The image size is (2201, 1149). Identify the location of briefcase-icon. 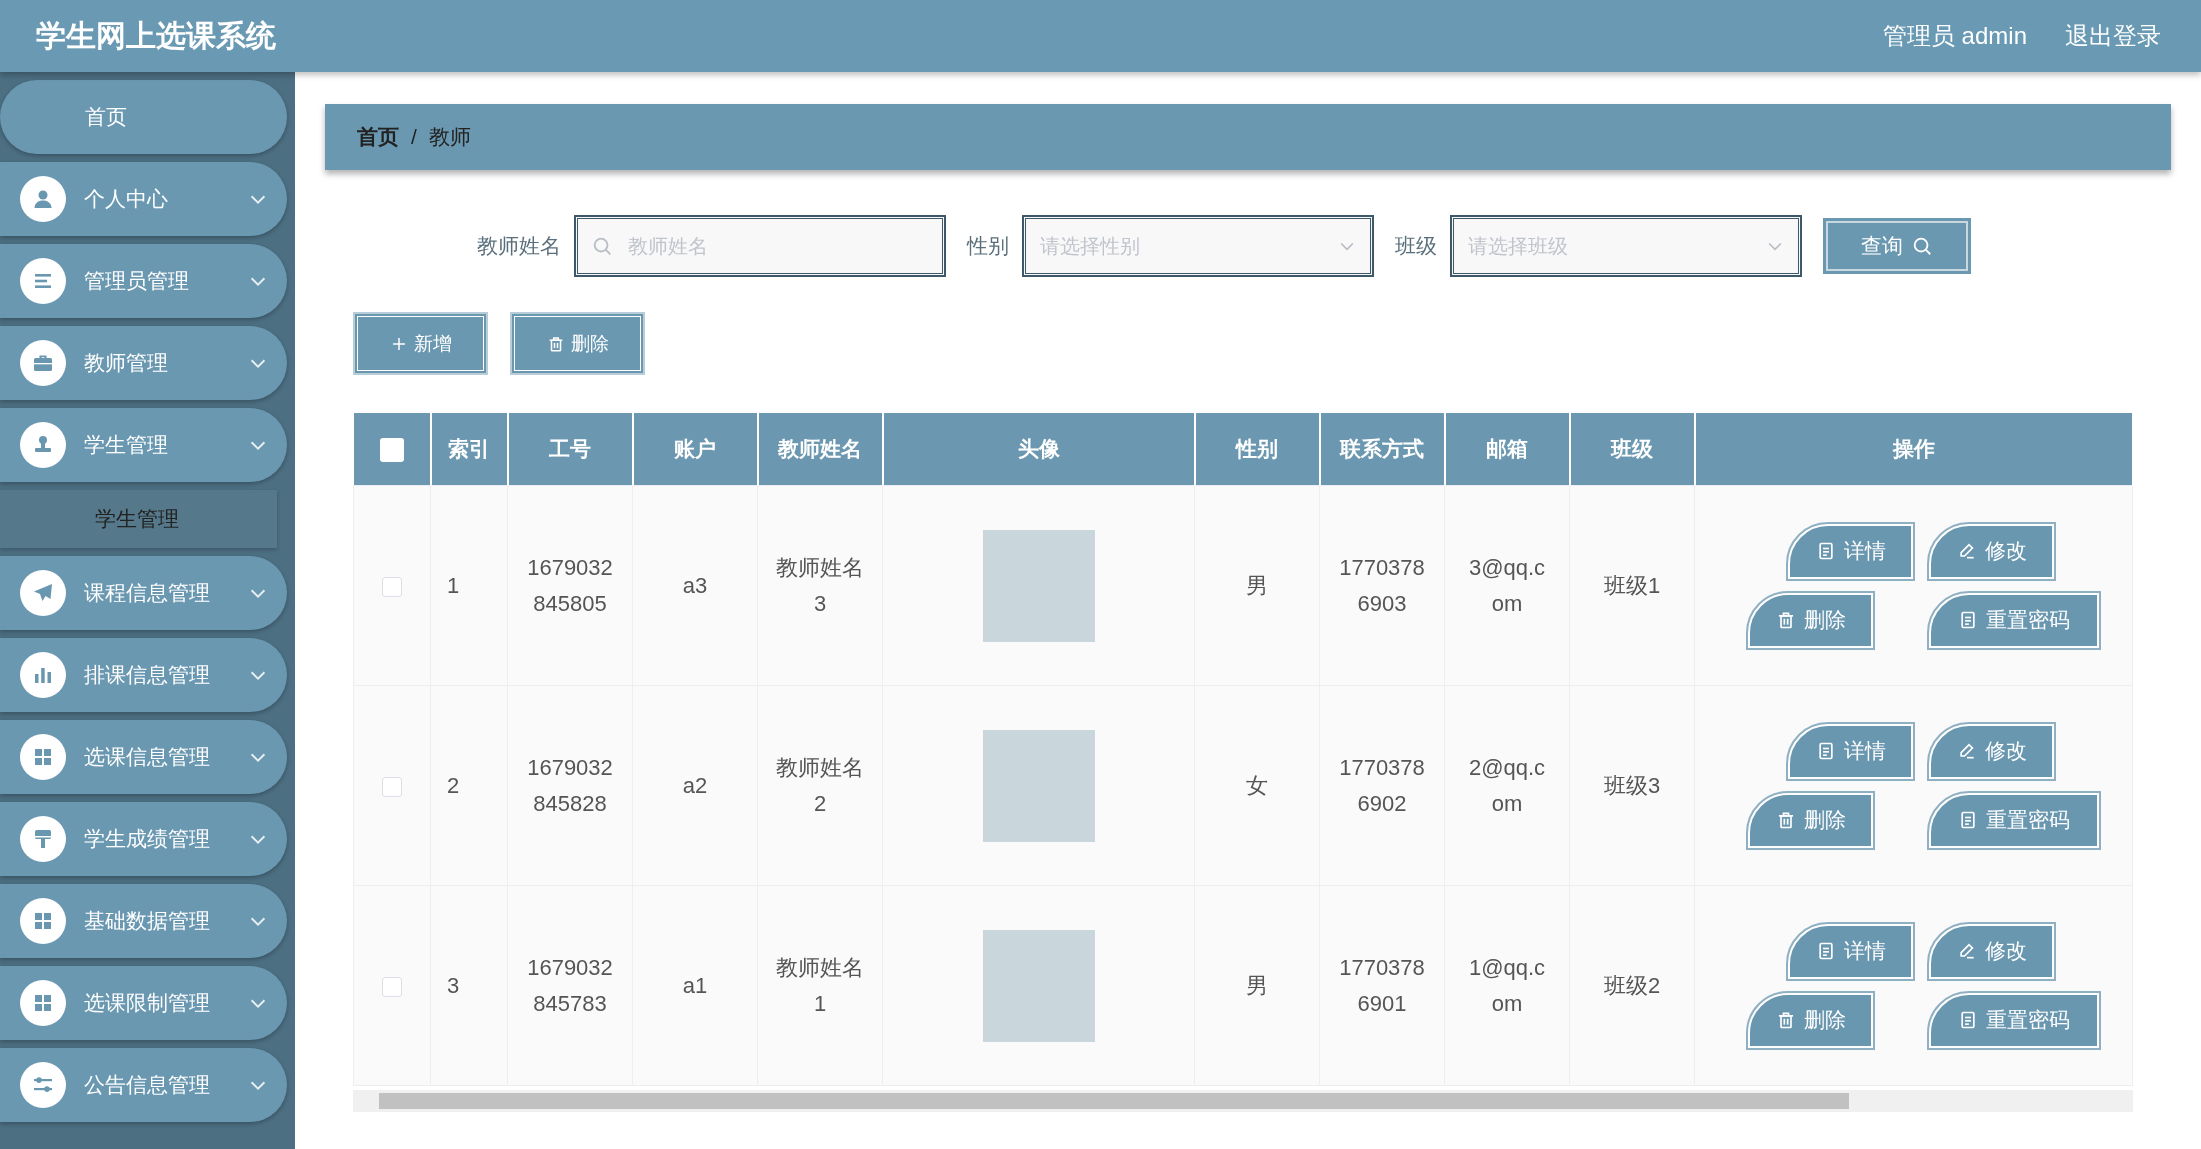
(43, 363).